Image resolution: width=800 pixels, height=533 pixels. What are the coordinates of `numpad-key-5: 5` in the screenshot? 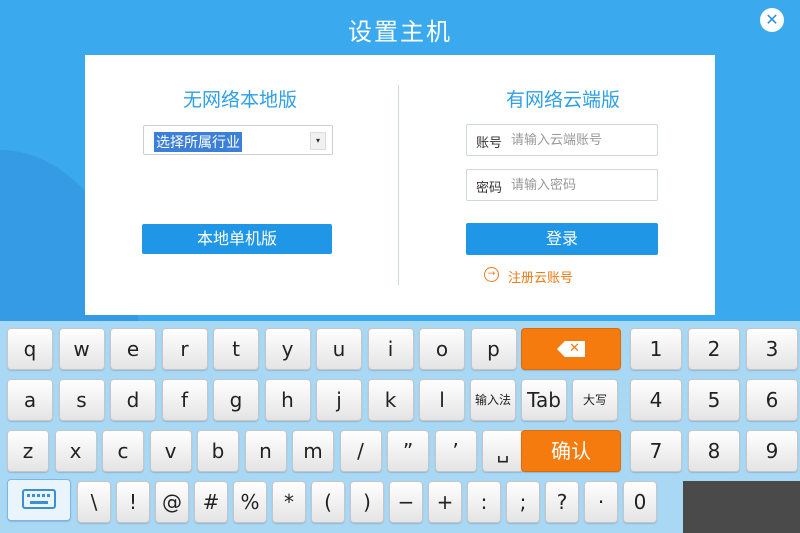 It's located at (714, 400).